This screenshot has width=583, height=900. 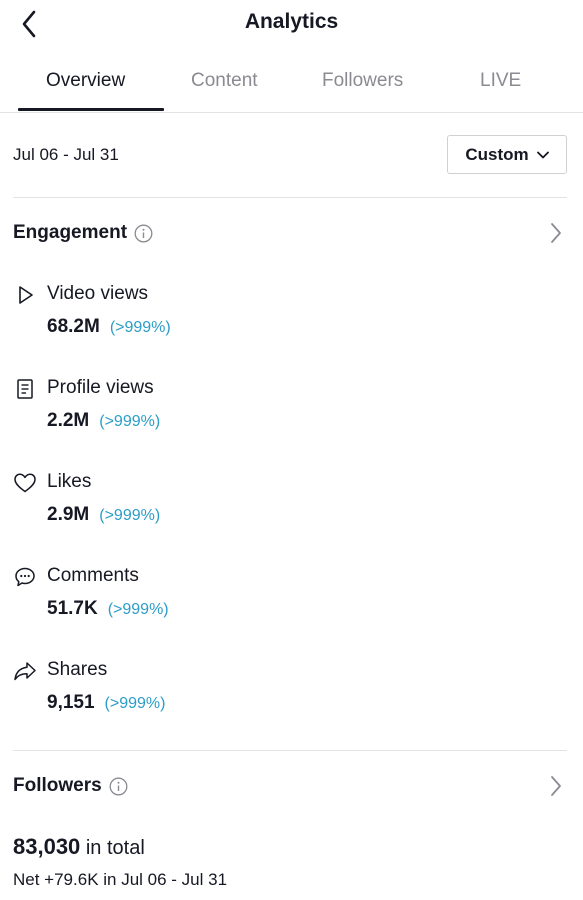 What do you see at coordinates (25, 295) in the screenshot?
I see `play-icon` at bounding box center [25, 295].